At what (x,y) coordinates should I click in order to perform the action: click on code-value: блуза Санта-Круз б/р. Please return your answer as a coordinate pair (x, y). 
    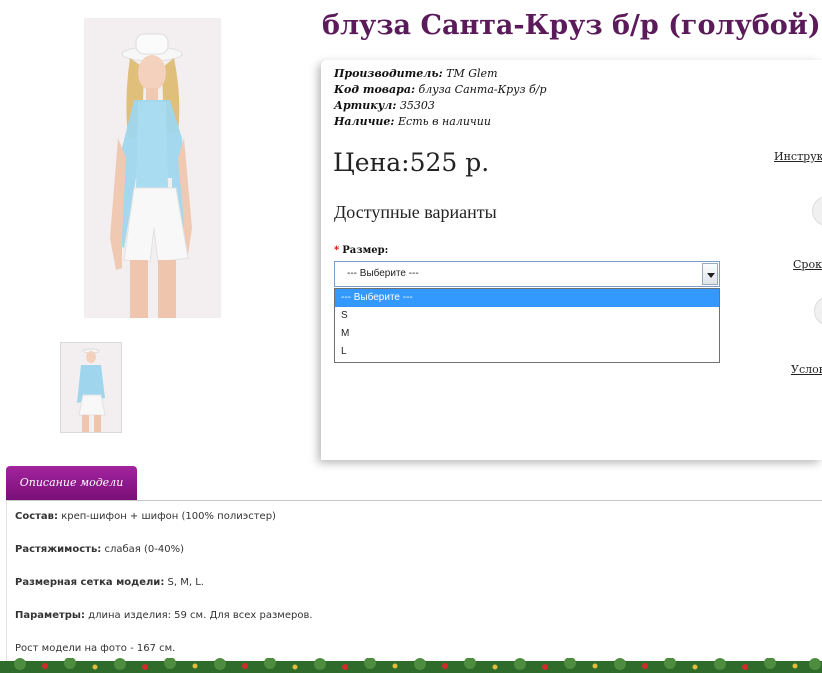
    Looking at the image, I should click on (482, 89).